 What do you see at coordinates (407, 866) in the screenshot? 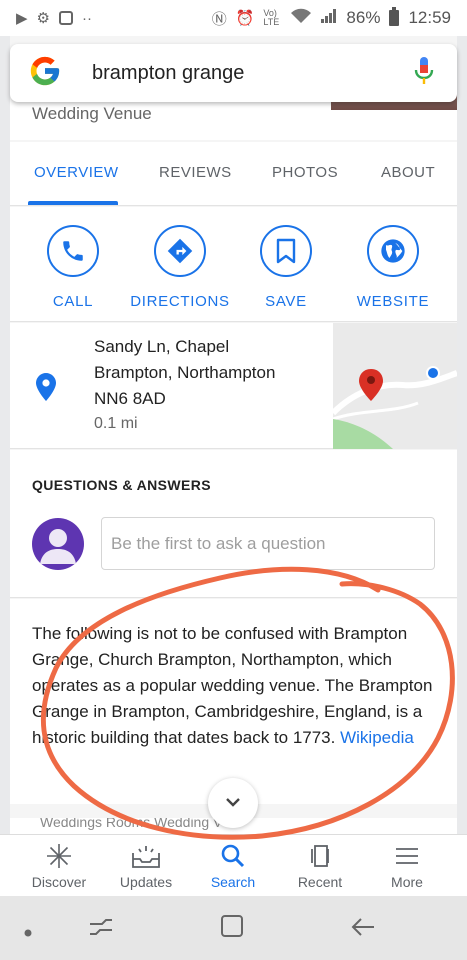
I see `nav-more: More` at bounding box center [407, 866].